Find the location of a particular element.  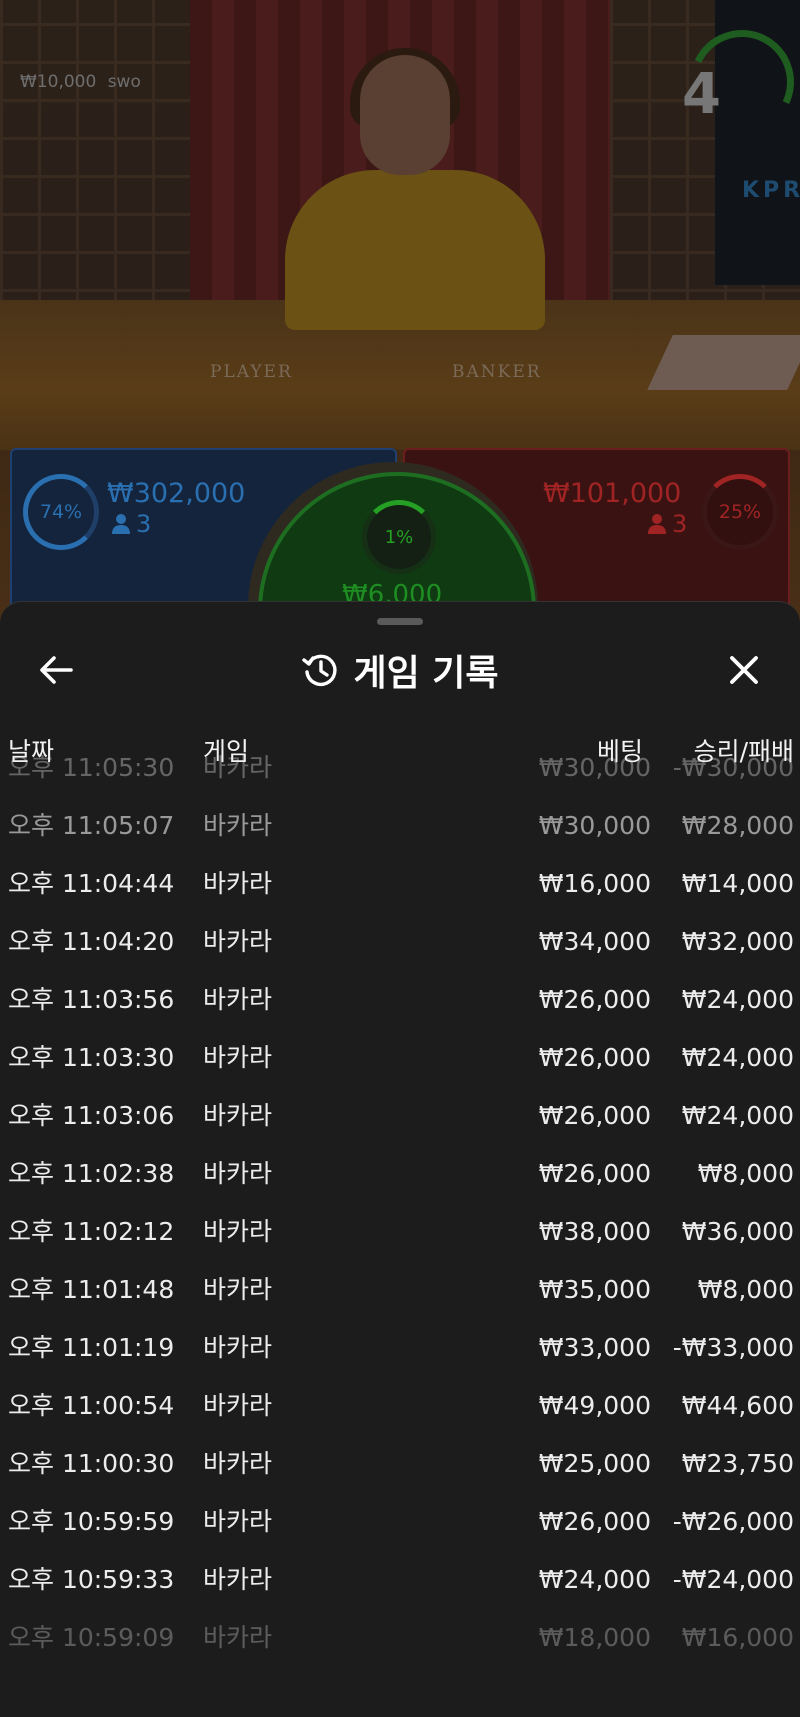

table-row: 오후 11:00:54 바카라 ₩49,000 ₩44,600 is located at coordinates (400, 1406).